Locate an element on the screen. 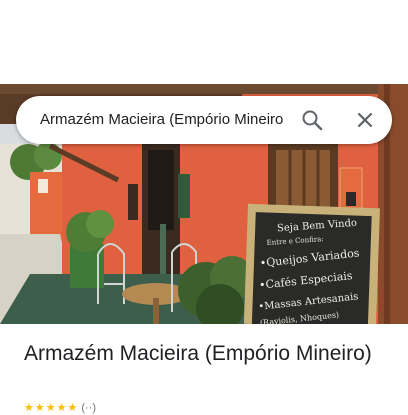  close-icon is located at coordinates (365, 120).